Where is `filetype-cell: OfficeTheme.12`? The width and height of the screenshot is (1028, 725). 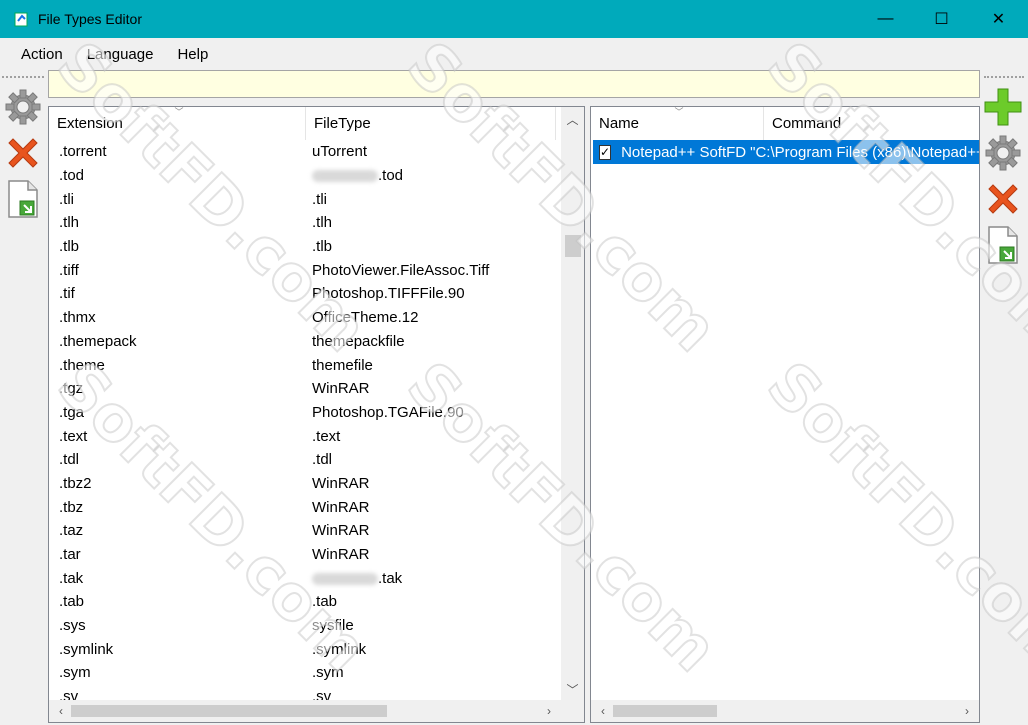
filetype-cell: OfficeTheme.12 is located at coordinates (365, 318).